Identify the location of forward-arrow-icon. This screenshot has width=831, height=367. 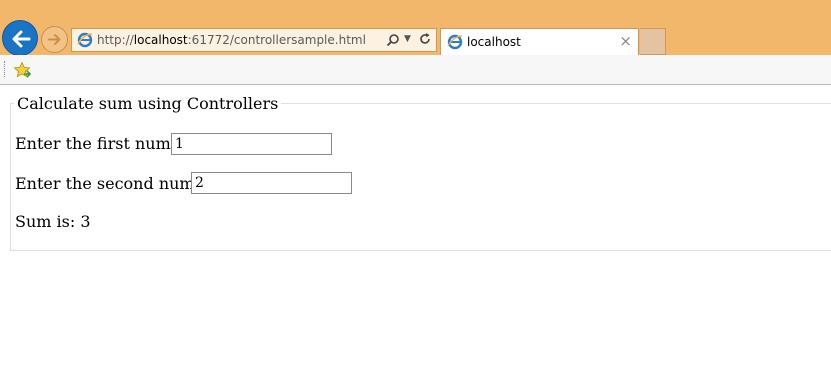
(54, 39).